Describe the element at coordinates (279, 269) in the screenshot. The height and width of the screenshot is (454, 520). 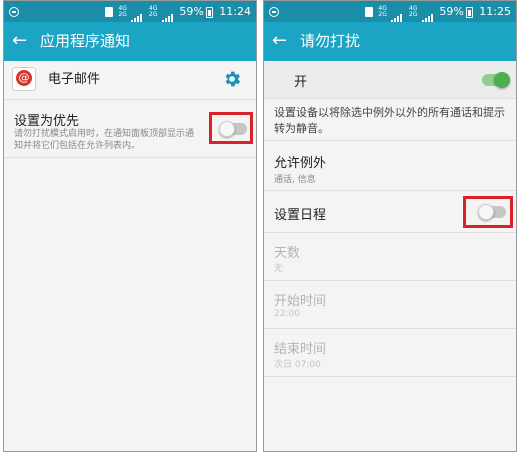
I see `days-value: 无` at that location.